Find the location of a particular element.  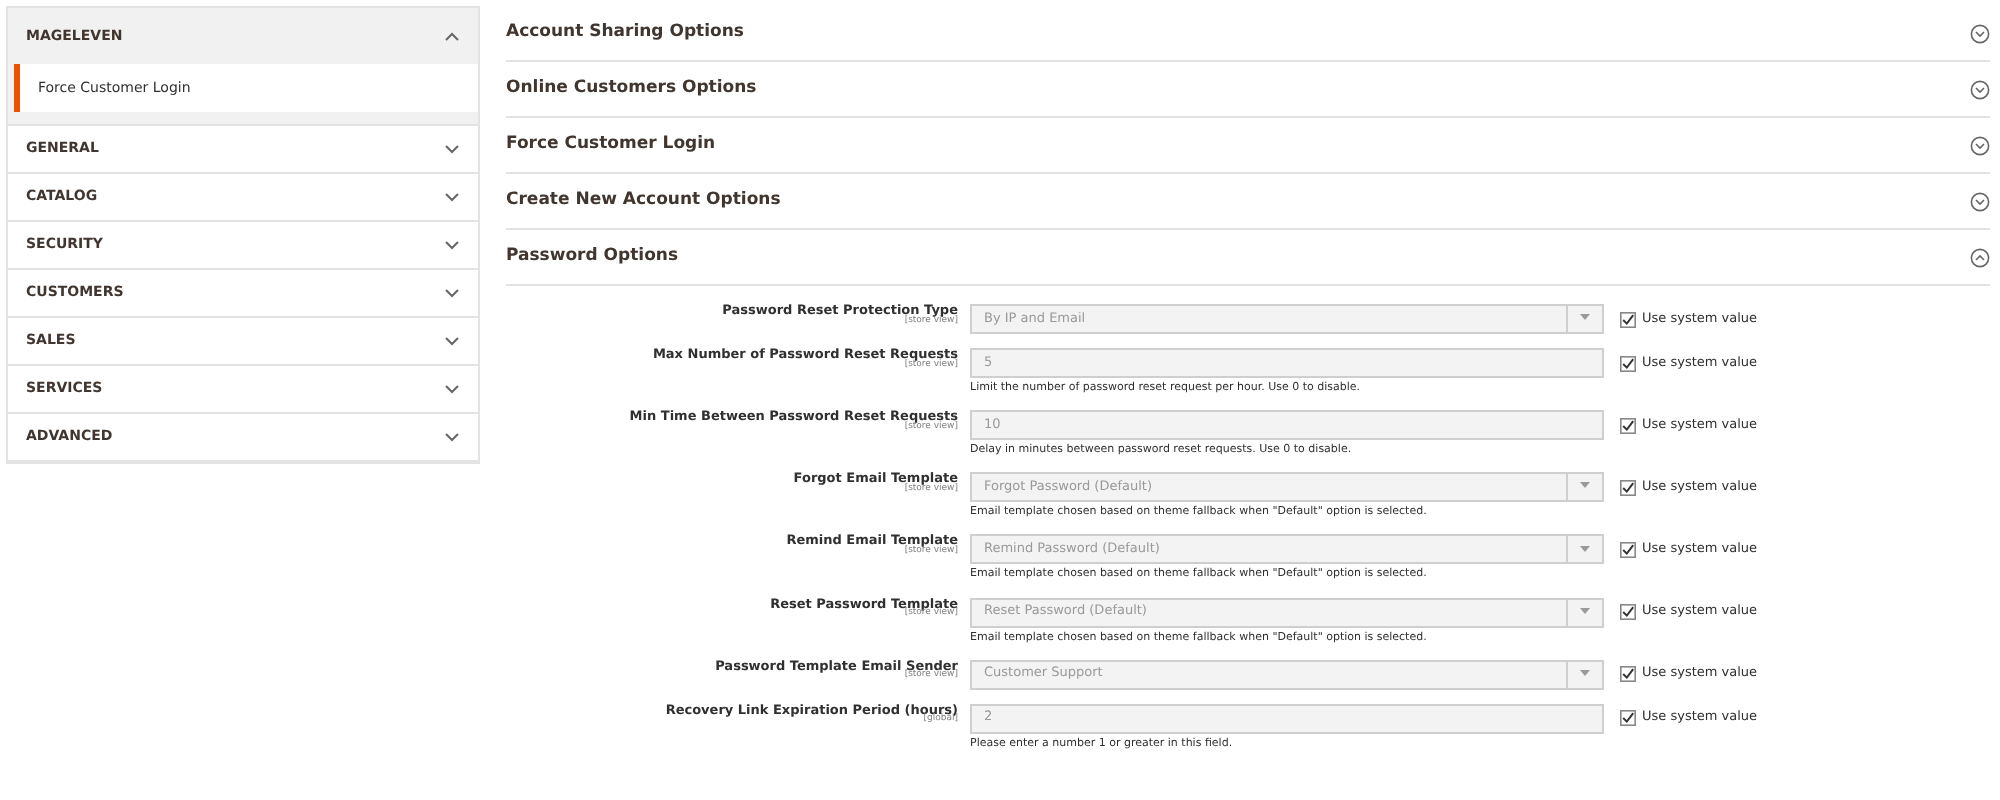

section-header: Force Customer Login is located at coordinates (1248, 146).